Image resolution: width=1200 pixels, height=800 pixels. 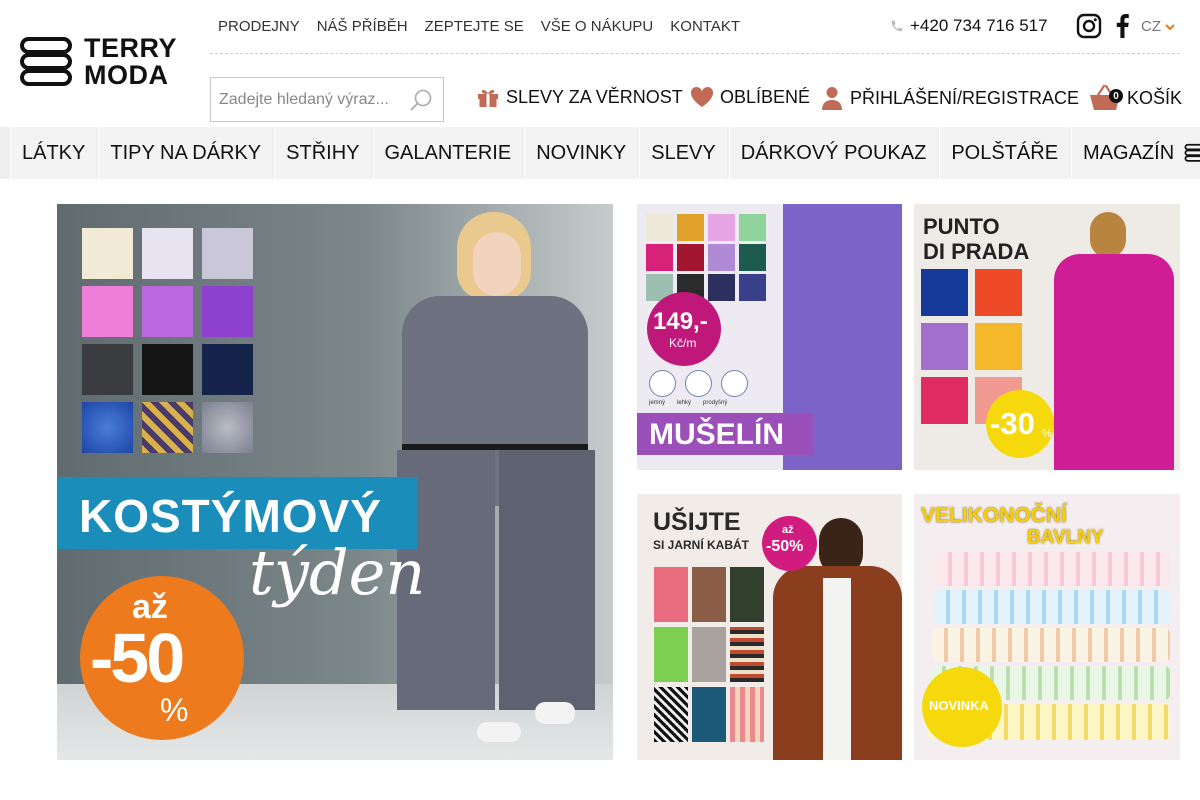 I want to click on discount-value: -30, so click(x=1012, y=423).